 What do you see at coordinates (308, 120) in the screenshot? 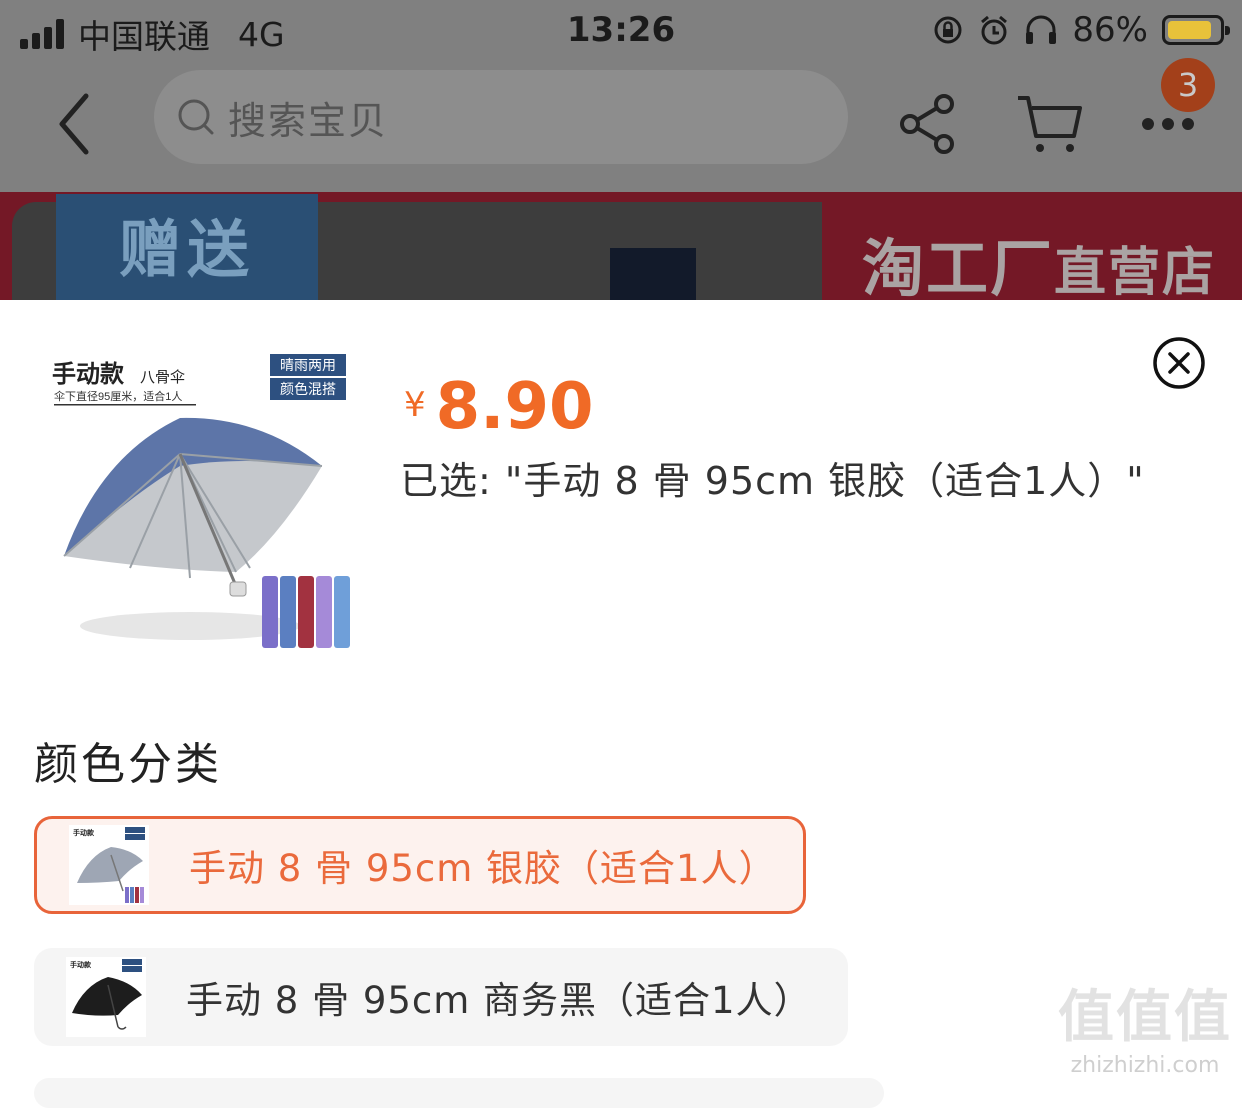
I see `search-placeholder: 搜索宝贝` at bounding box center [308, 120].